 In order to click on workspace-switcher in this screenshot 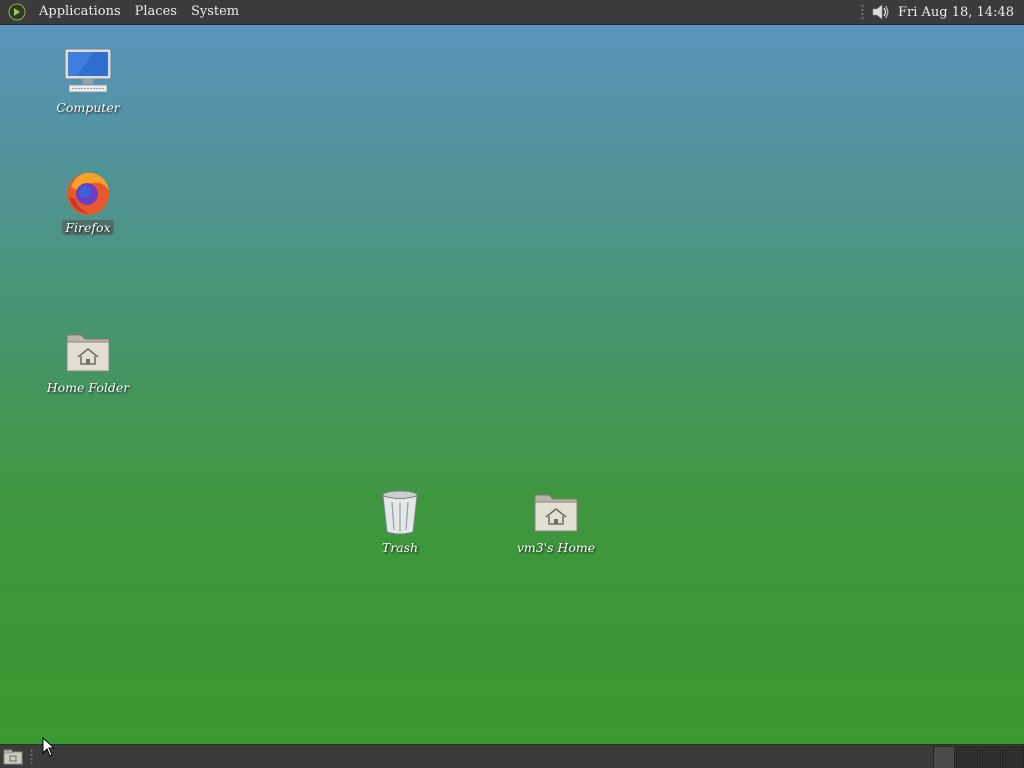, I will do `click(978, 756)`.